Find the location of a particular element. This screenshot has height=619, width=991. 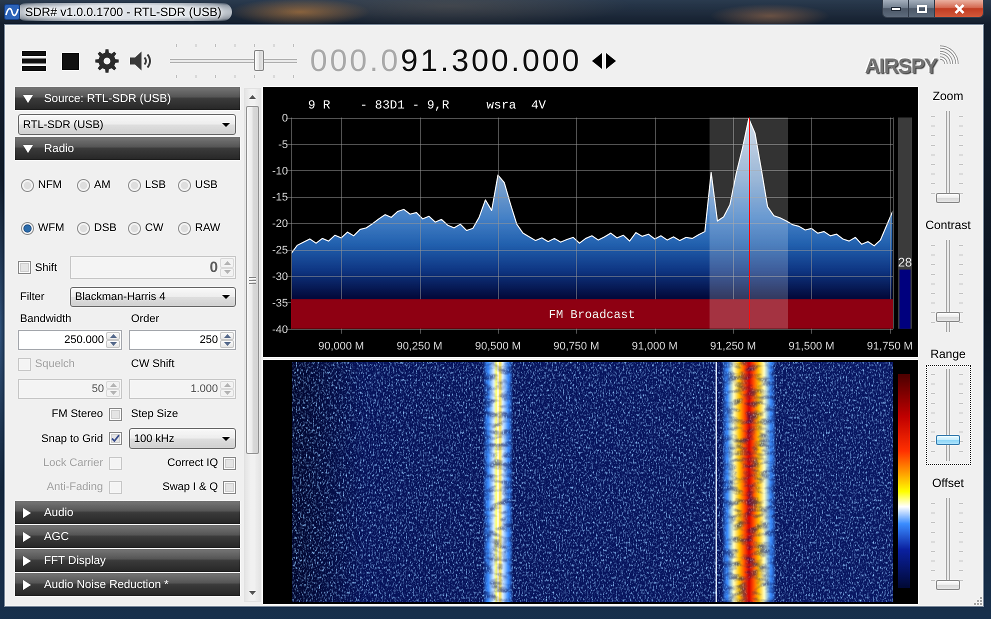

radio-label: LSB is located at coordinates (155, 185).